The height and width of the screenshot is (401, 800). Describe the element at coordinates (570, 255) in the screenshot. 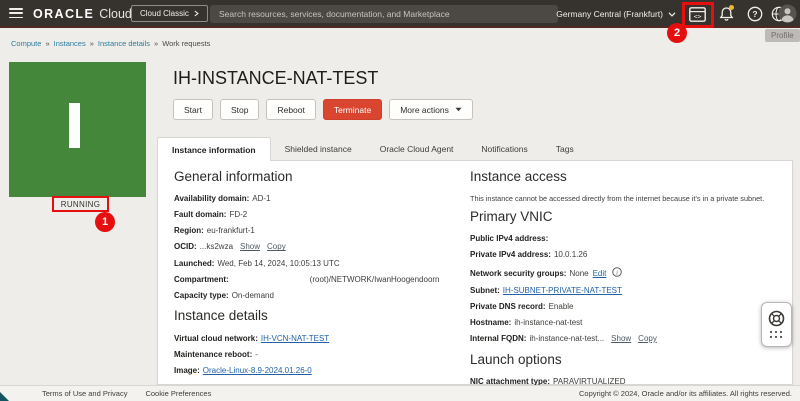

I see `field-value: 10.0.1.26` at that location.